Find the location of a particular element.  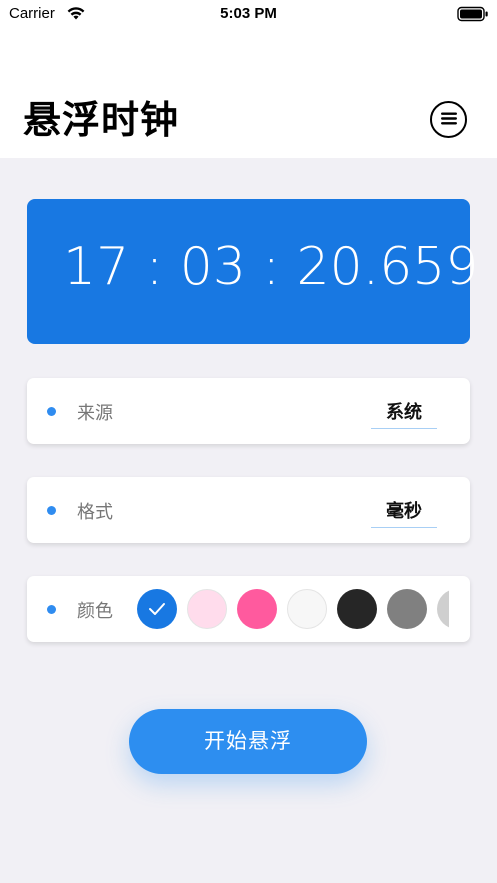

battery-icon is located at coordinates (473, 14).